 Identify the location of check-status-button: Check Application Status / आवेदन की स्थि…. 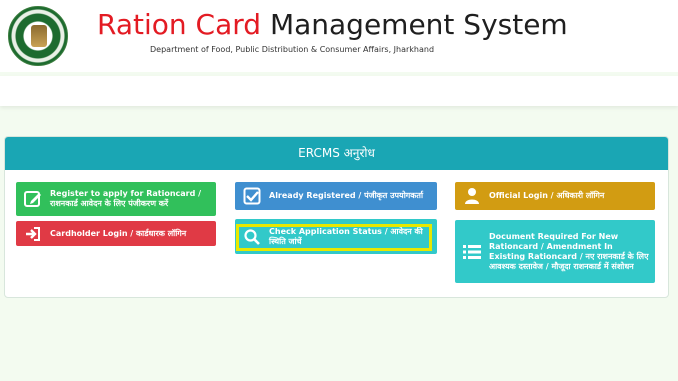
(336, 236).